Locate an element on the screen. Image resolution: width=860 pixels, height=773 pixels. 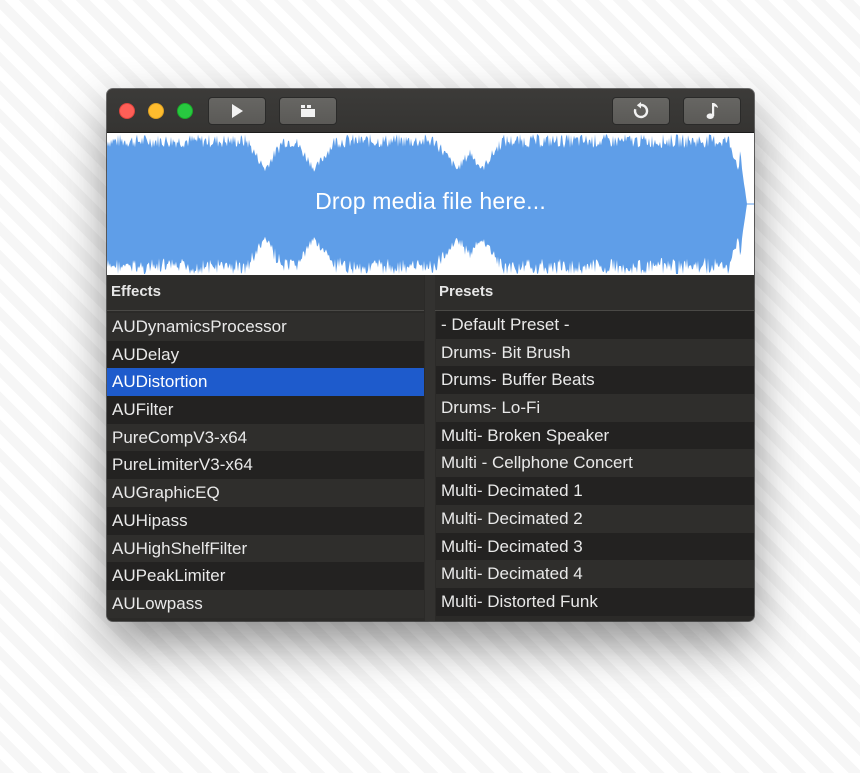
play-icon is located at coordinates (237, 111).